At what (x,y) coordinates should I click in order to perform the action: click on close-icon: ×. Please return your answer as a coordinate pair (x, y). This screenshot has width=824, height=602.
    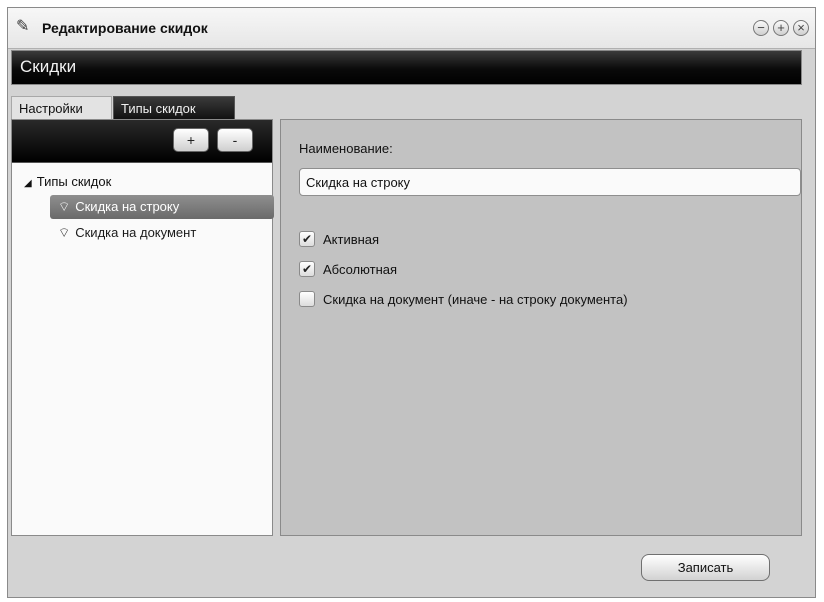
    Looking at the image, I should click on (801, 28).